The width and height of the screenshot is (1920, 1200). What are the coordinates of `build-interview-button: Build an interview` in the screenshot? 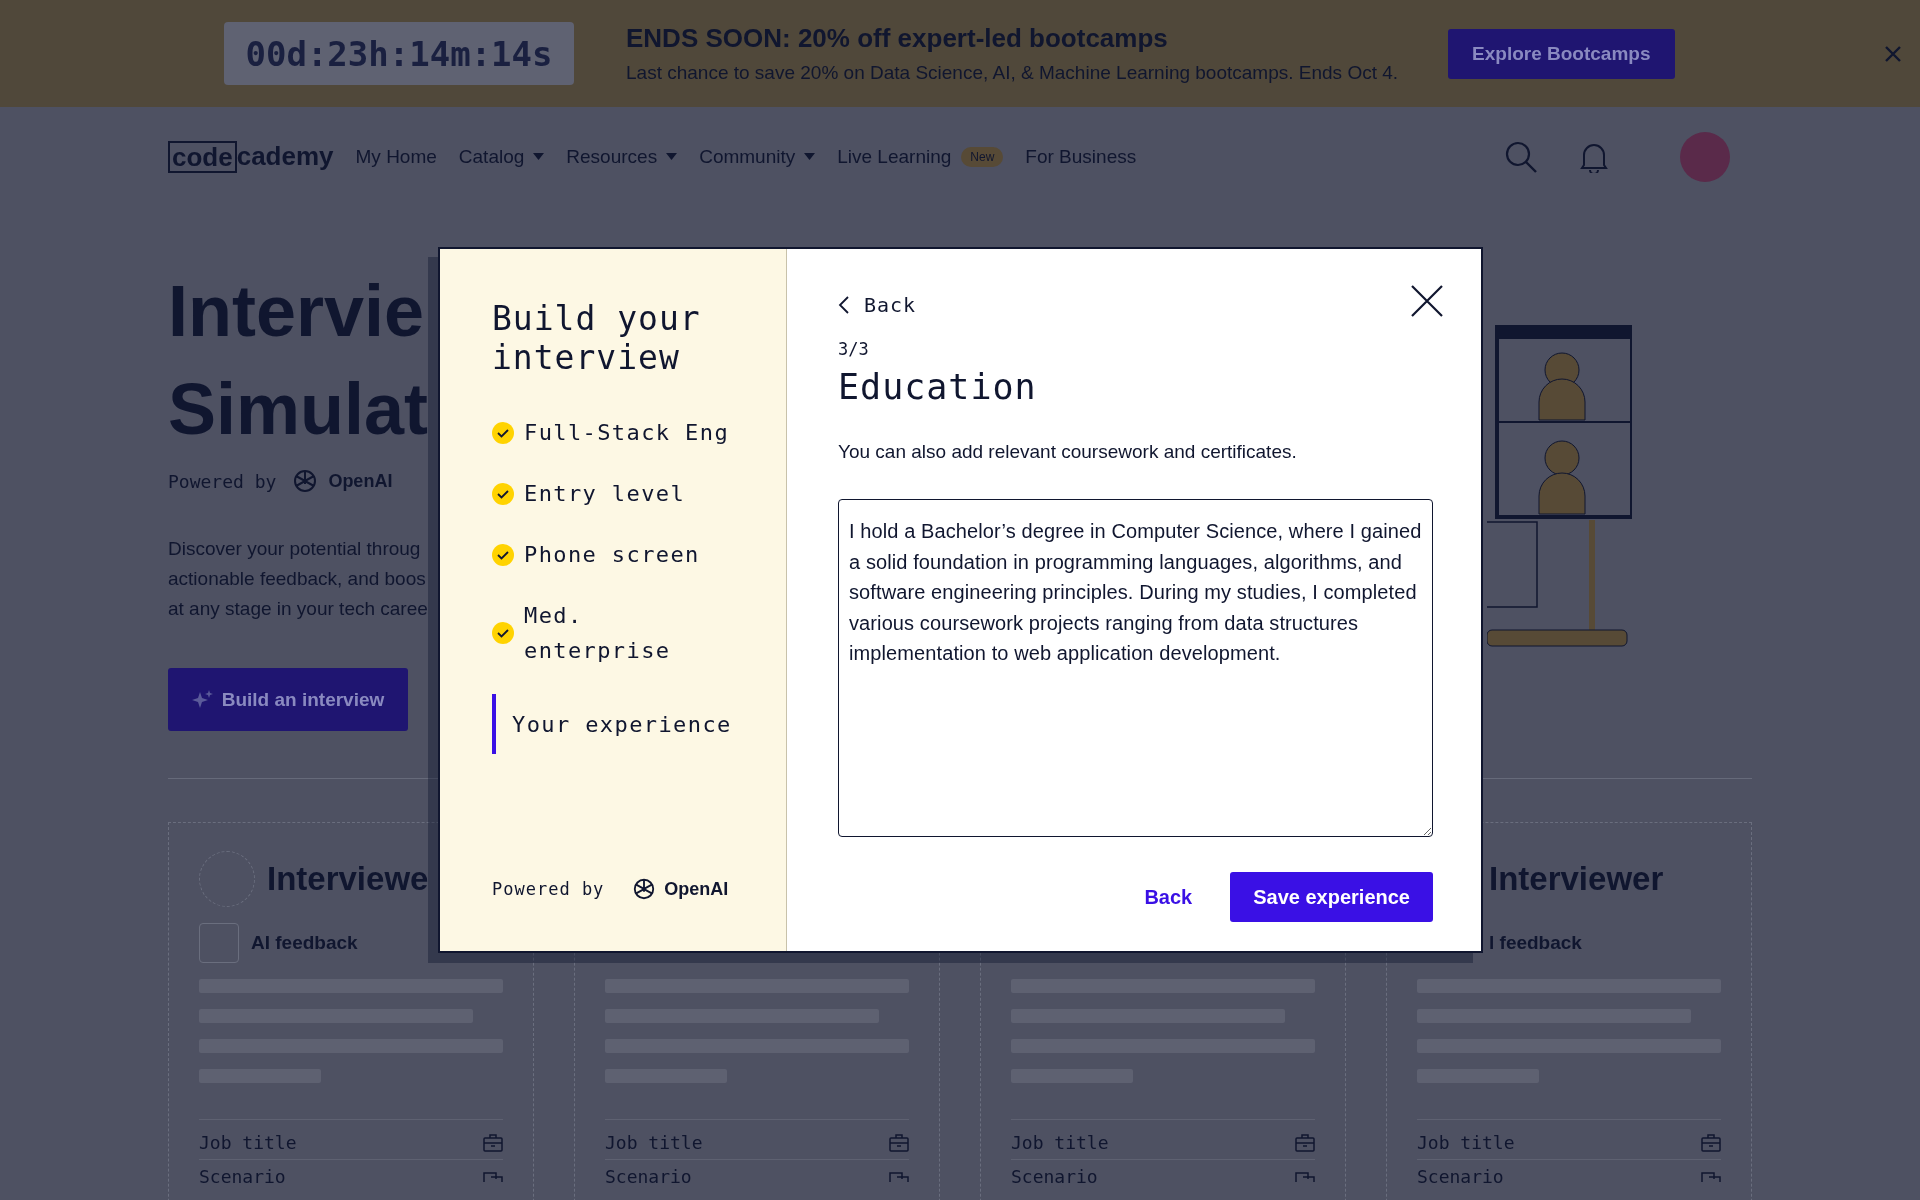 It's located at (288, 699).